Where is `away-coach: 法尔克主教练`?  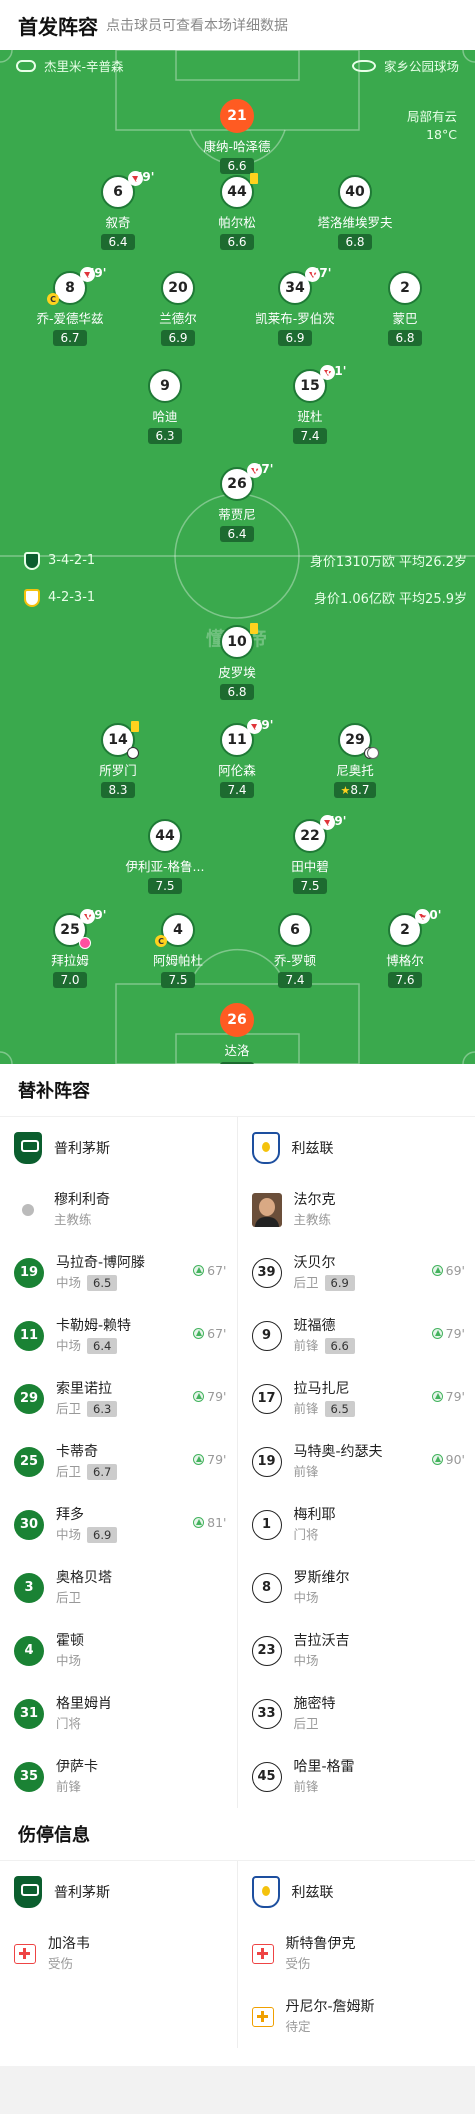 away-coach: 法尔克主教练 is located at coordinates (356, 1209).